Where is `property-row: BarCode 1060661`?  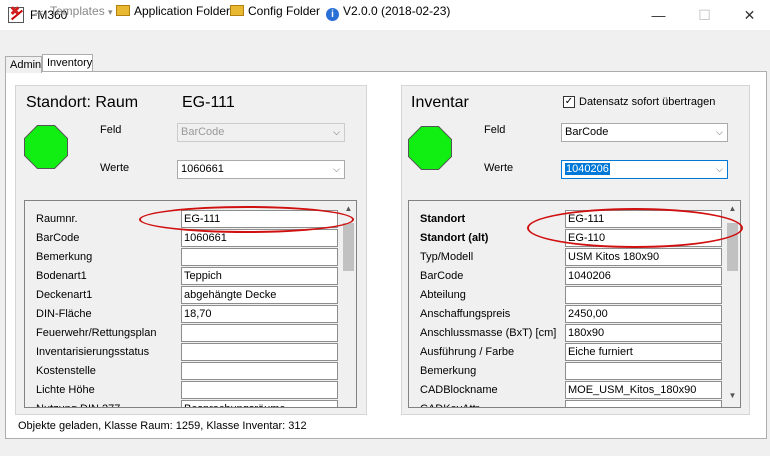
property-row: BarCode 1060661 is located at coordinates (185, 238).